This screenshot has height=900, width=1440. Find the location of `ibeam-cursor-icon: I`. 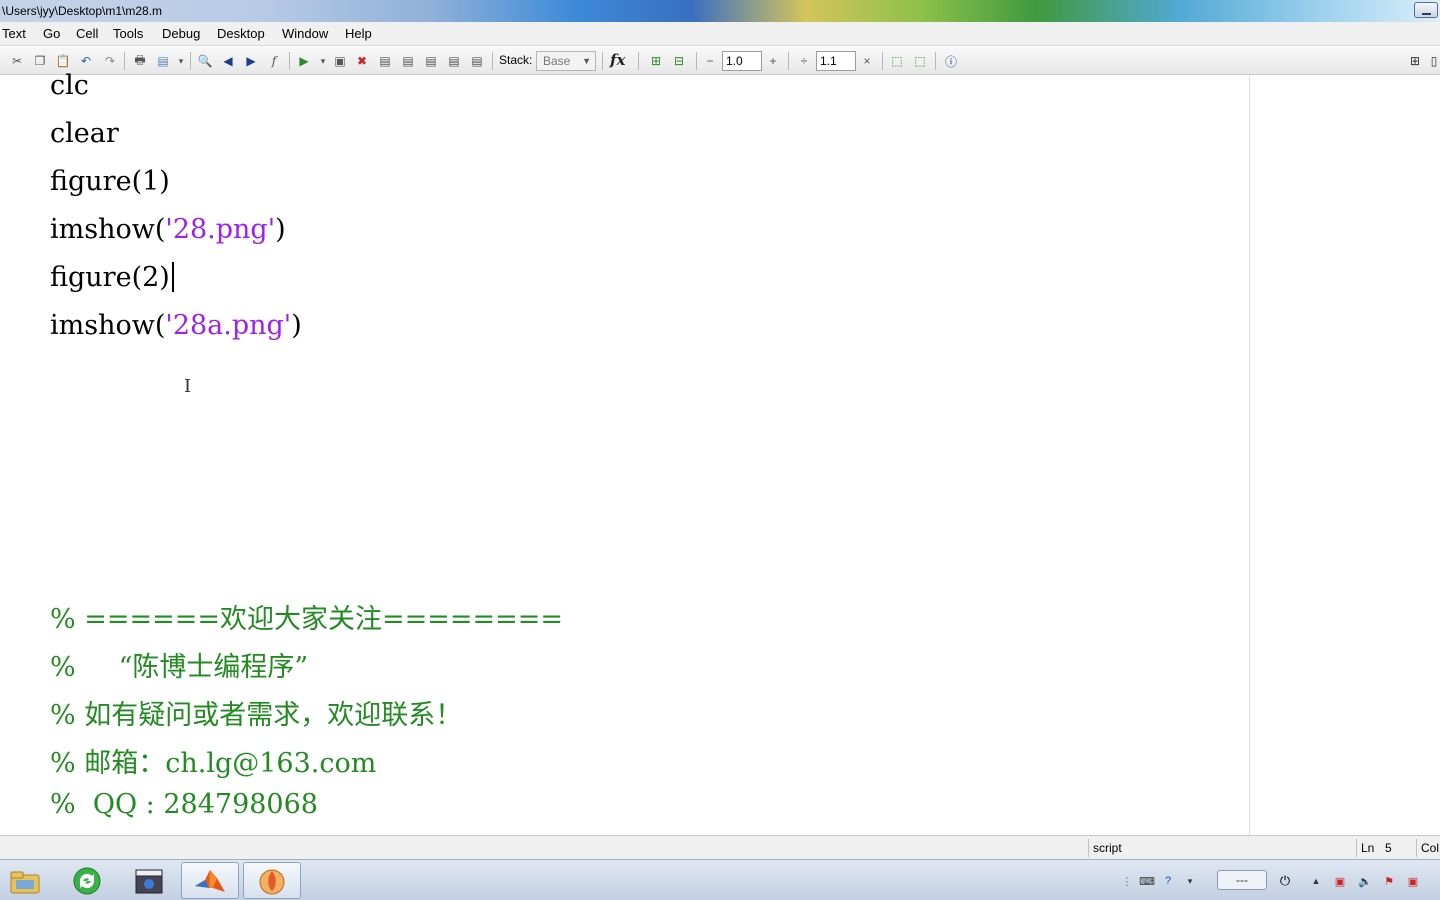

ibeam-cursor-icon: I is located at coordinates (188, 386).